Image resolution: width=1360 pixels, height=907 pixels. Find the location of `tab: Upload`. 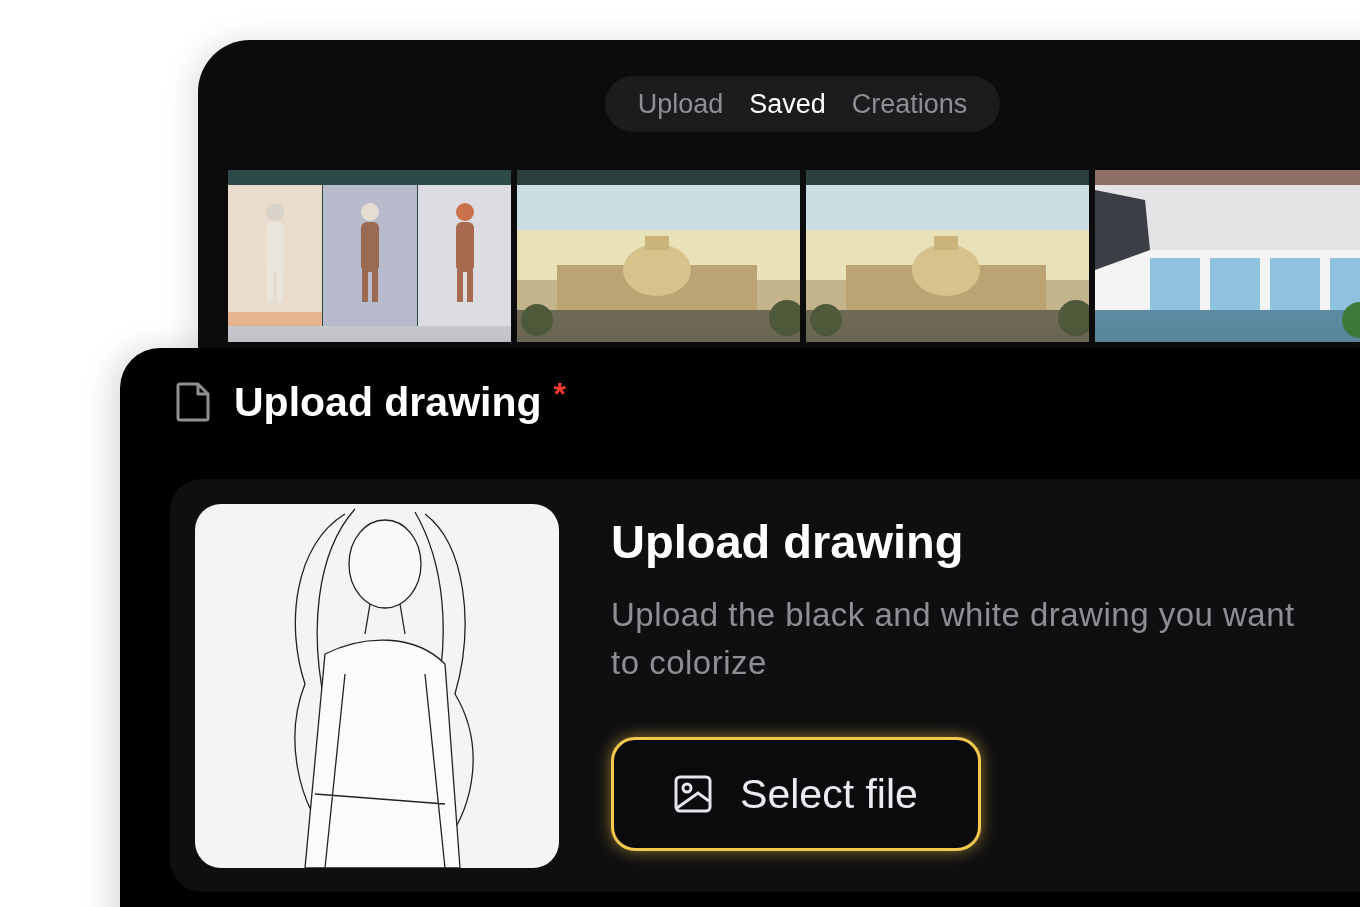

tab: Upload is located at coordinates (680, 104).